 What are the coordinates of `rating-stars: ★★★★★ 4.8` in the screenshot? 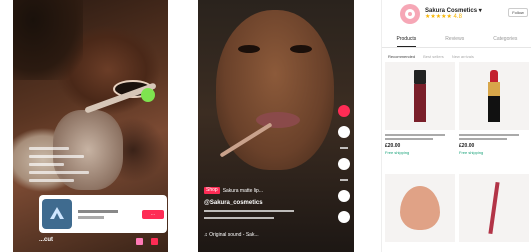 It's located at (443, 17).